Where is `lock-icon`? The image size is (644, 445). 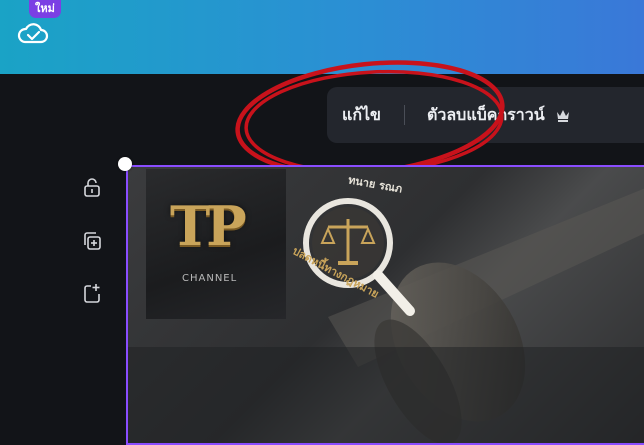 lock-icon is located at coordinates (92, 187).